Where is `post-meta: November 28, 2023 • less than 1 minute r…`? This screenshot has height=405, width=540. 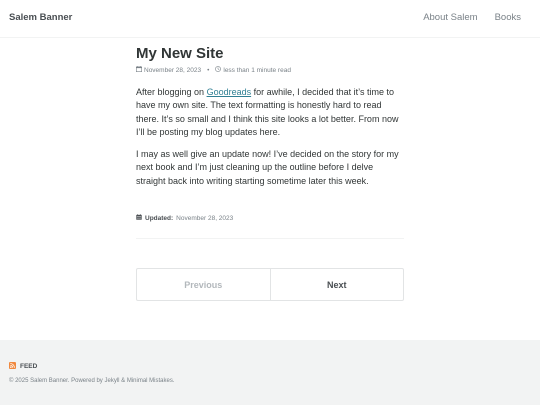 post-meta: November 28, 2023 • less than 1 minute r… is located at coordinates (270, 70).